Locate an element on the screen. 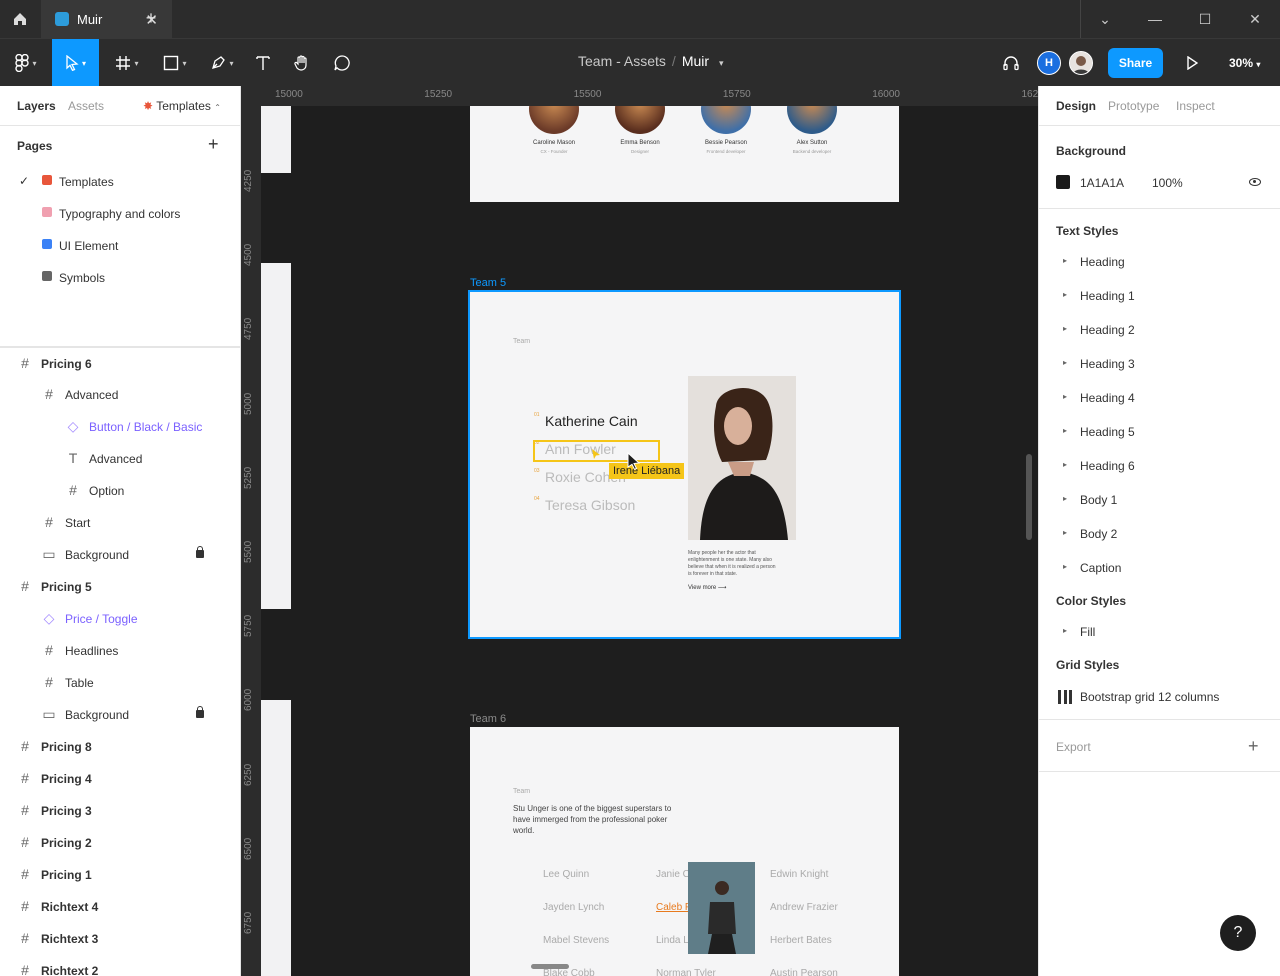  team-member-name: Blake Cobb is located at coordinates (569, 972).